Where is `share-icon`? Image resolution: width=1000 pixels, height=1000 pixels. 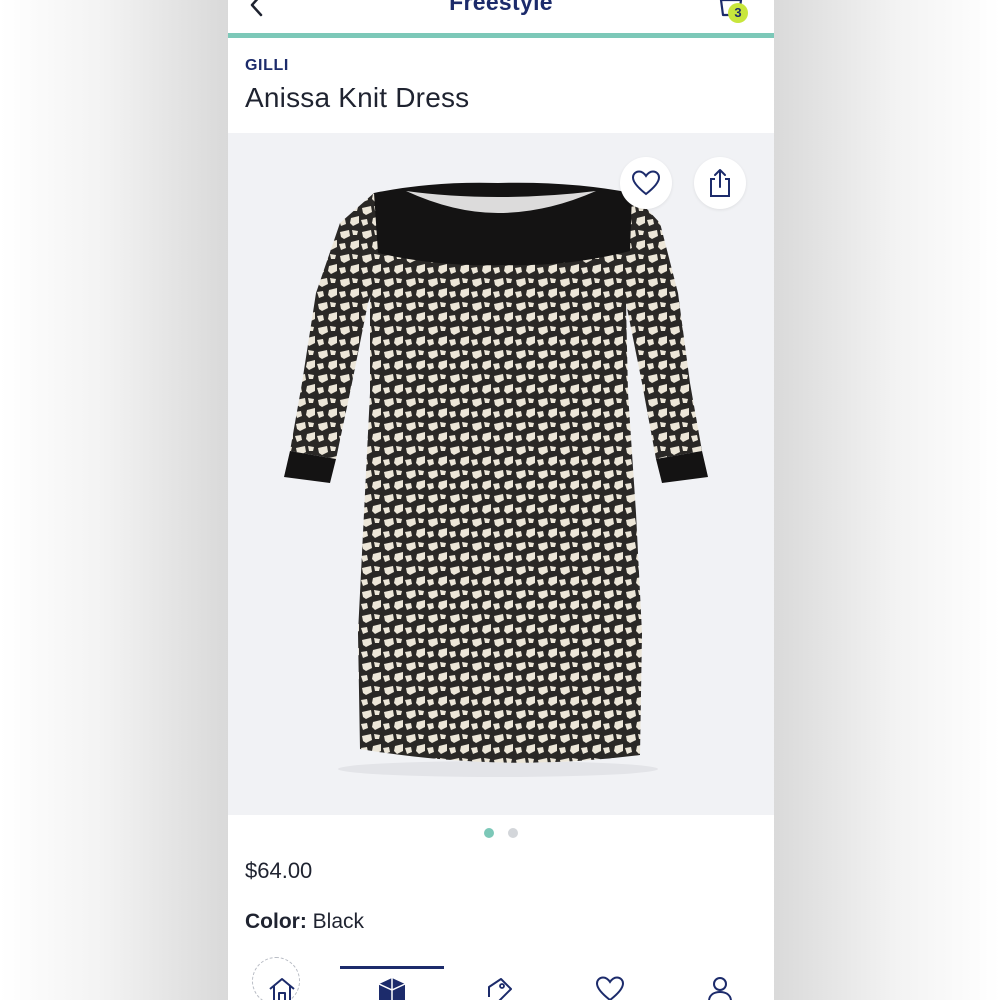
share-icon is located at coordinates (720, 183).